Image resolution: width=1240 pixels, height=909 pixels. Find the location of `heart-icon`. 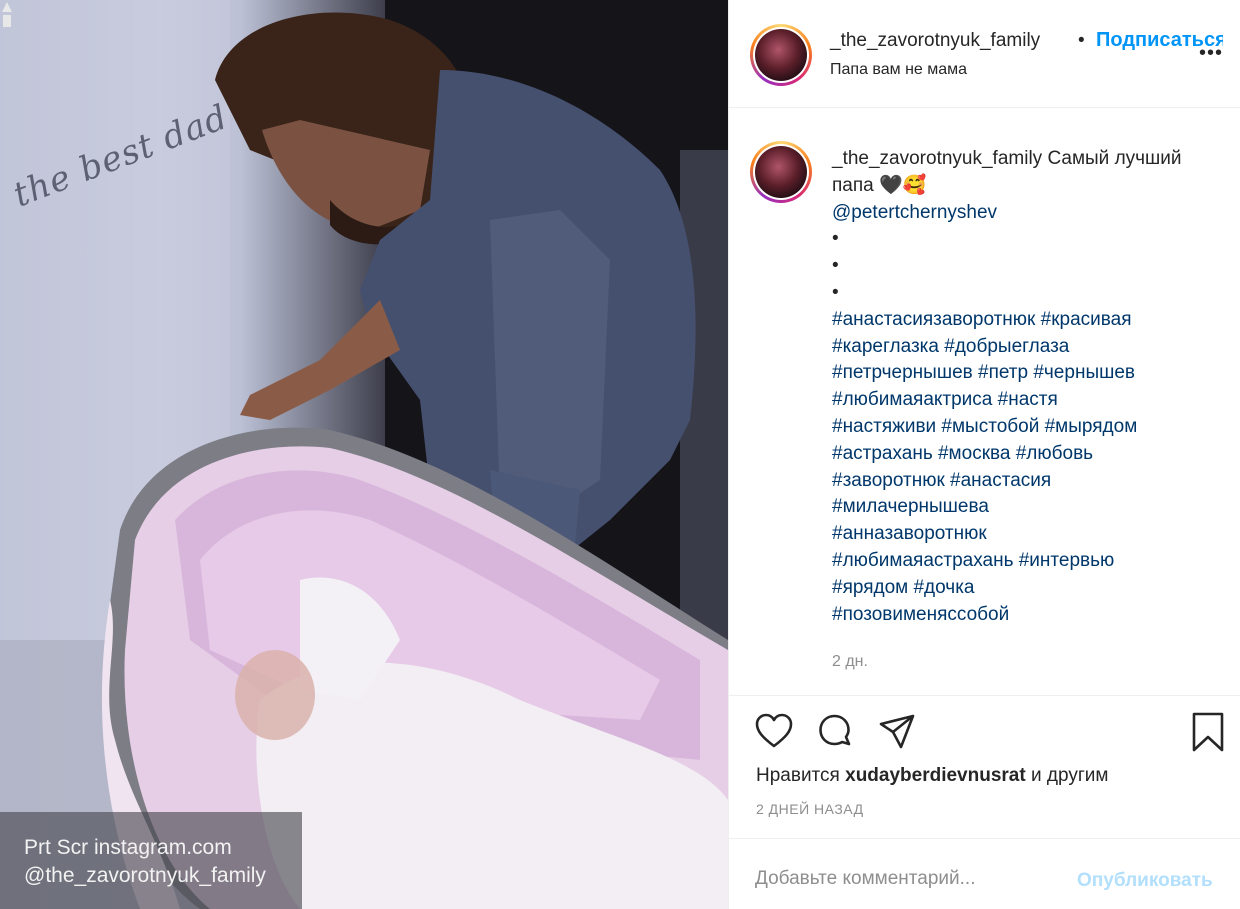

heart-icon is located at coordinates (774, 732).